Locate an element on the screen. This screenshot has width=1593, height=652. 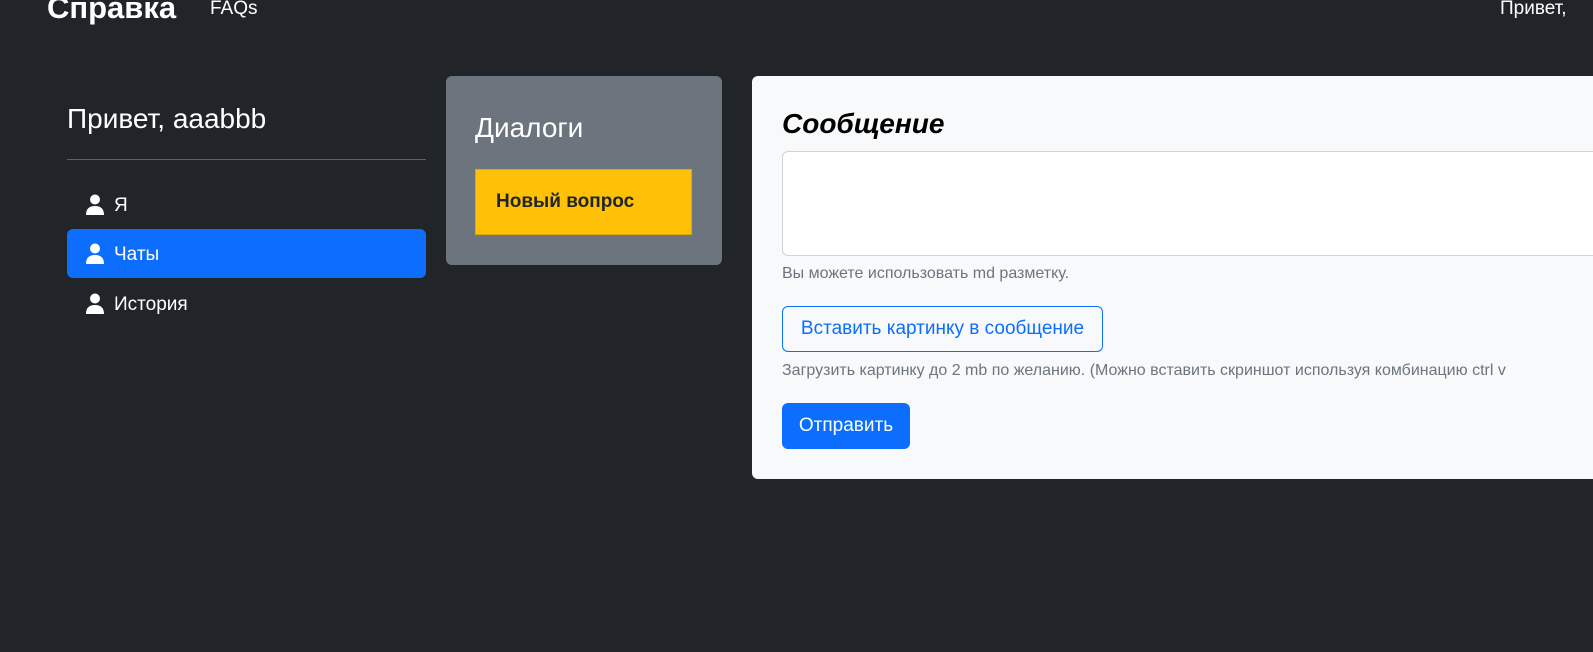
top-navbar: Справка FAQs Привет, is located at coordinates (796, 15).